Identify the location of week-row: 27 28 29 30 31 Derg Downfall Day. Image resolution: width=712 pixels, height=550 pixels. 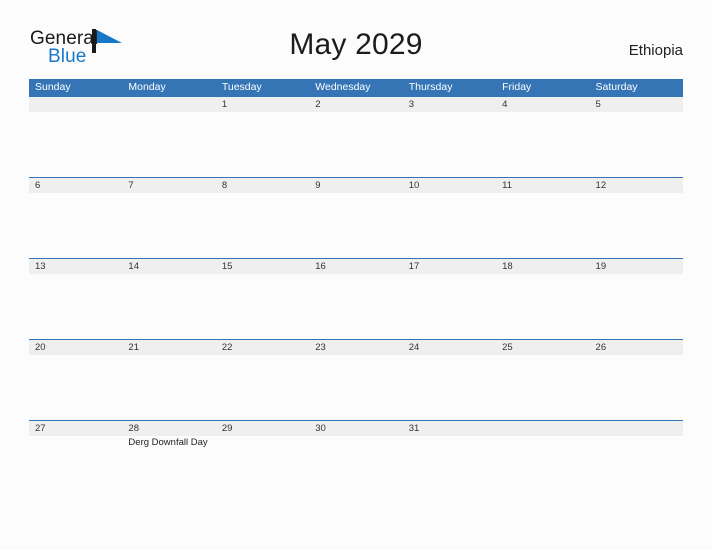
(356, 460).